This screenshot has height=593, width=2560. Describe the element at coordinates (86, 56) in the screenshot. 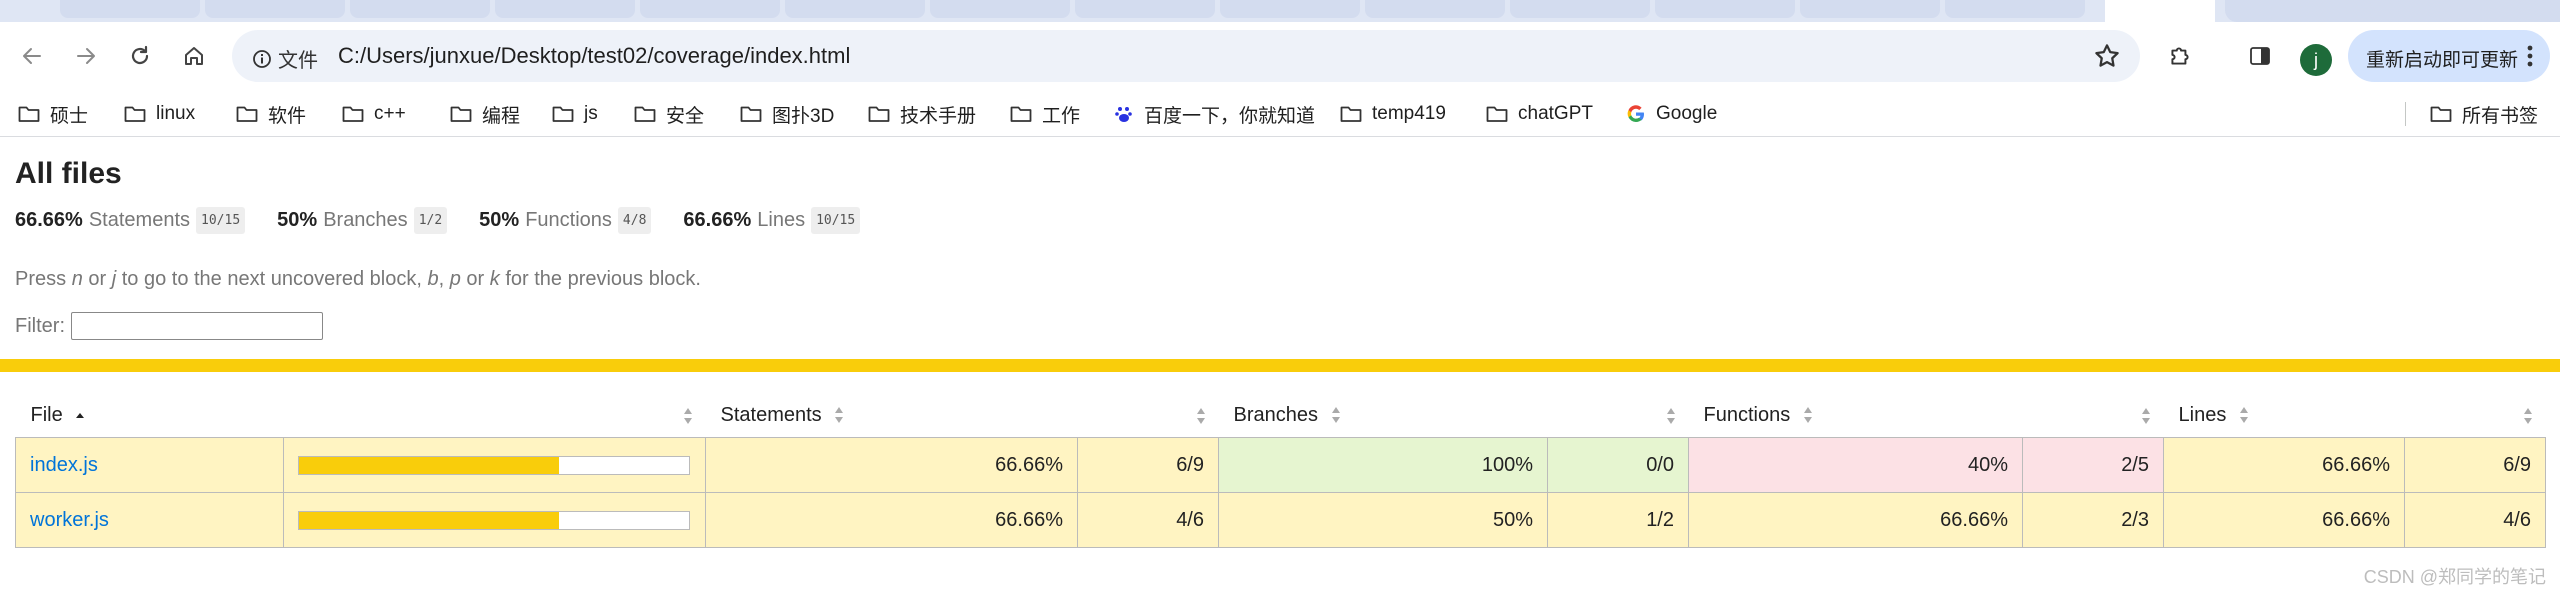

I see `forward-button` at that location.